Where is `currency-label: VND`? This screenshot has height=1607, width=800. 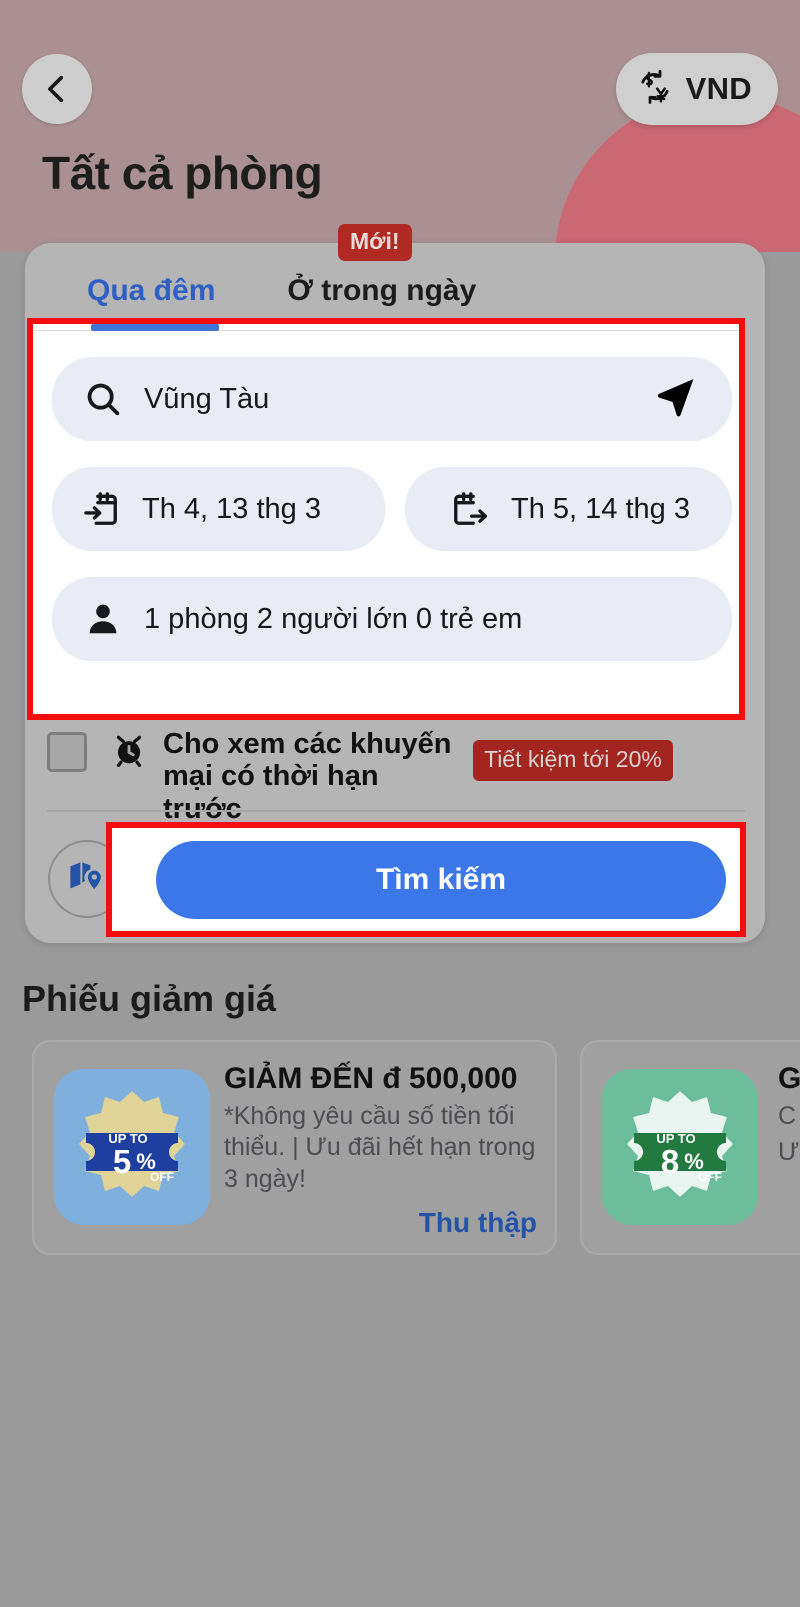 currency-label: VND is located at coordinates (718, 88).